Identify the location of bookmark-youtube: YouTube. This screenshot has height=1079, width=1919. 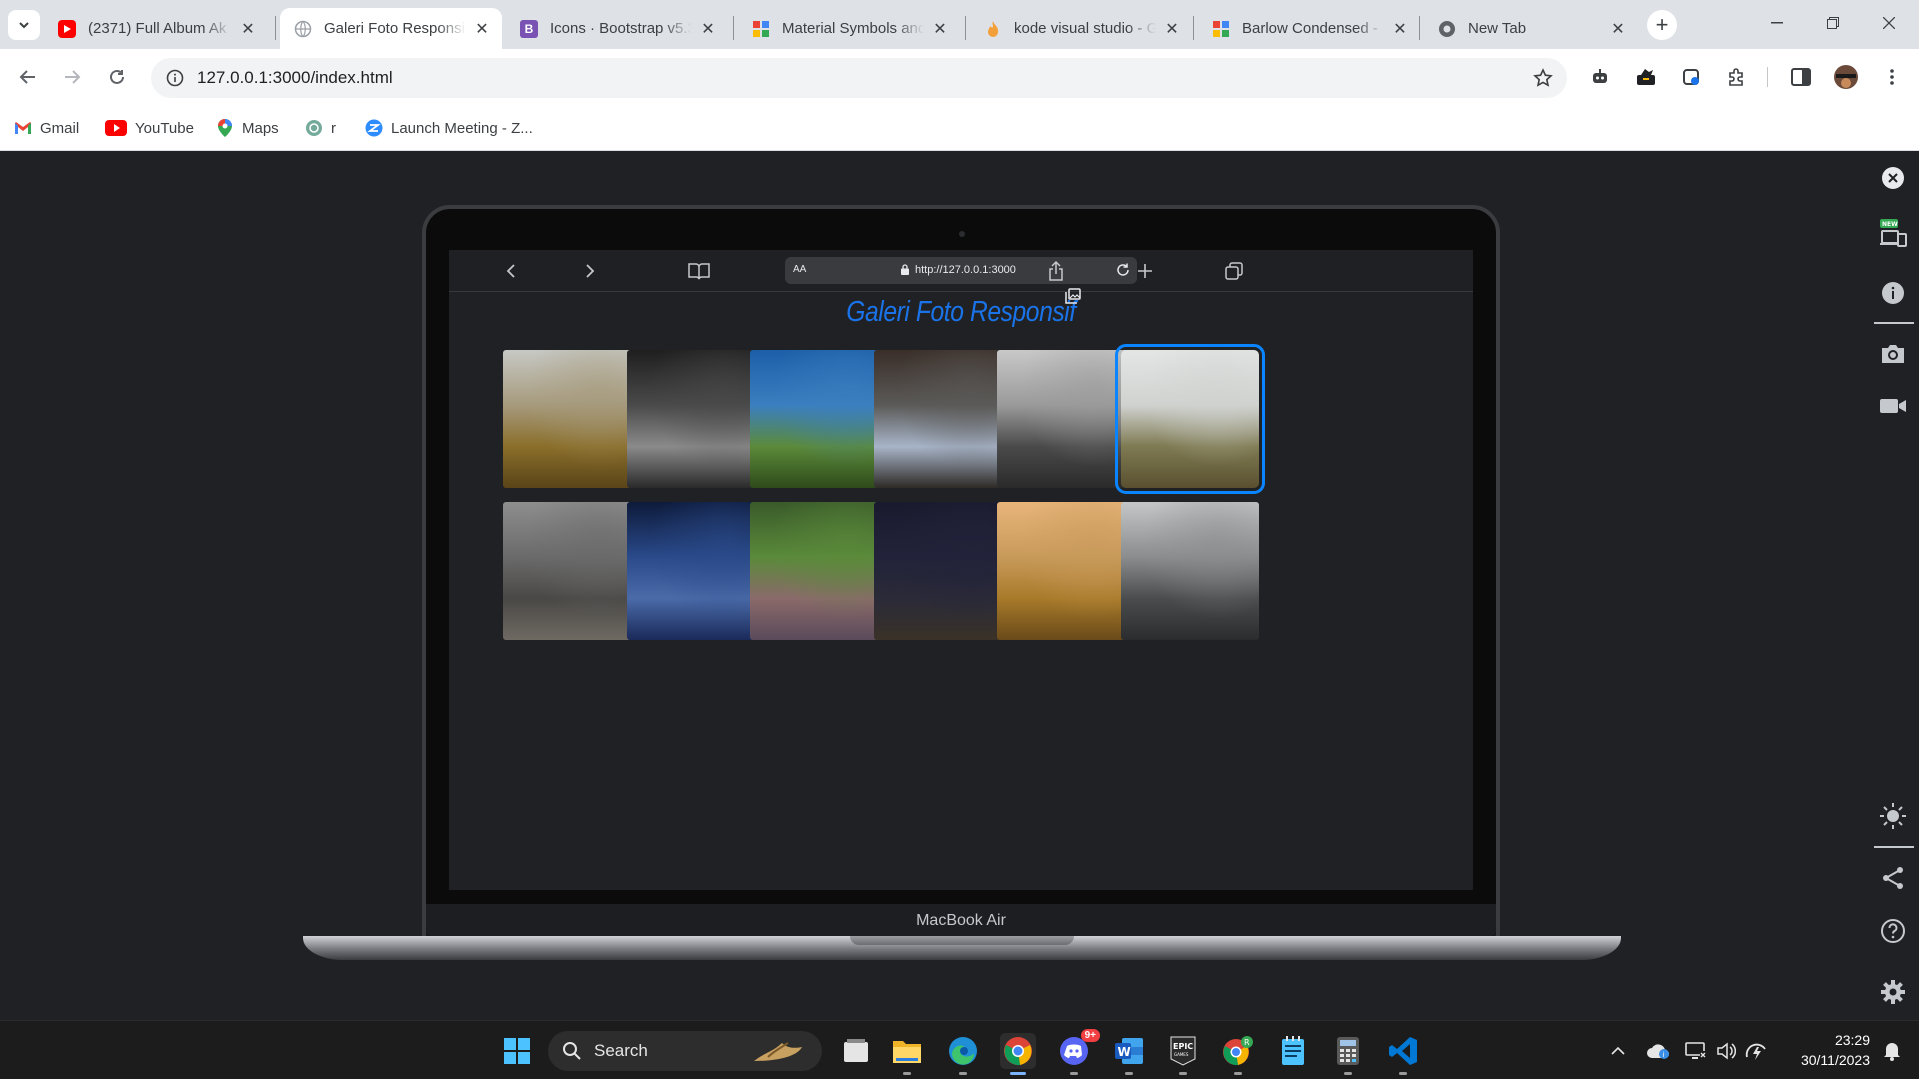
(149, 128).